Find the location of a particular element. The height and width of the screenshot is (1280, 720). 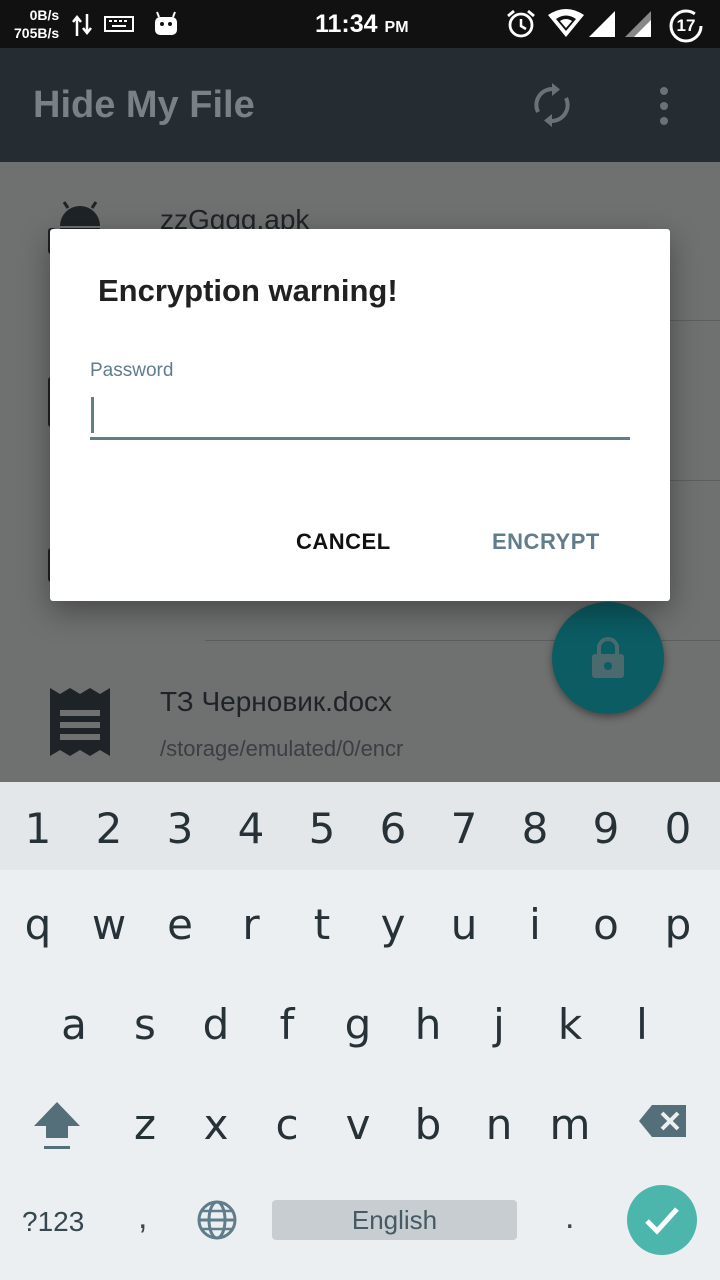

document-icon is located at coordinates (80, 724).